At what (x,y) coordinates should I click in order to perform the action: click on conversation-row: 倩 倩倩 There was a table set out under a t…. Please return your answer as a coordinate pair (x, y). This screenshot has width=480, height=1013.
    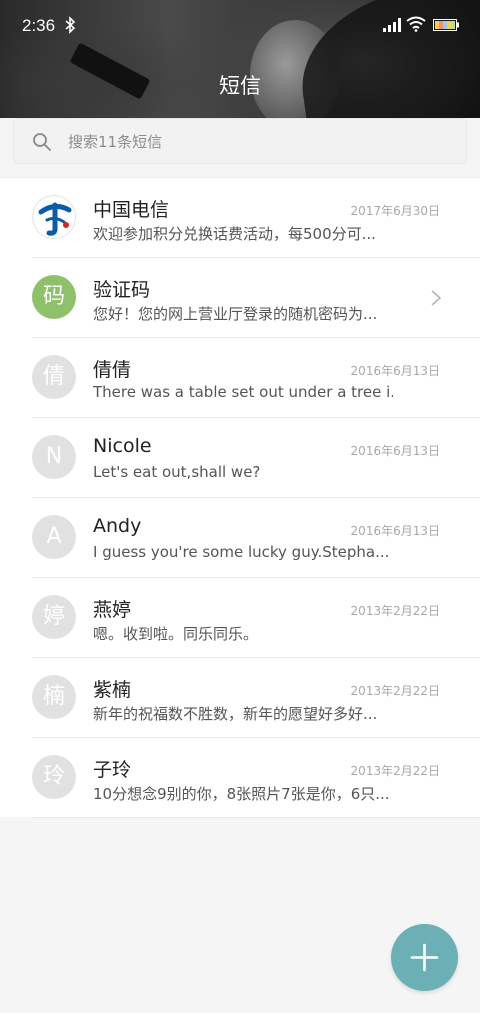
    Looking at the image, I should click on (240, 378).